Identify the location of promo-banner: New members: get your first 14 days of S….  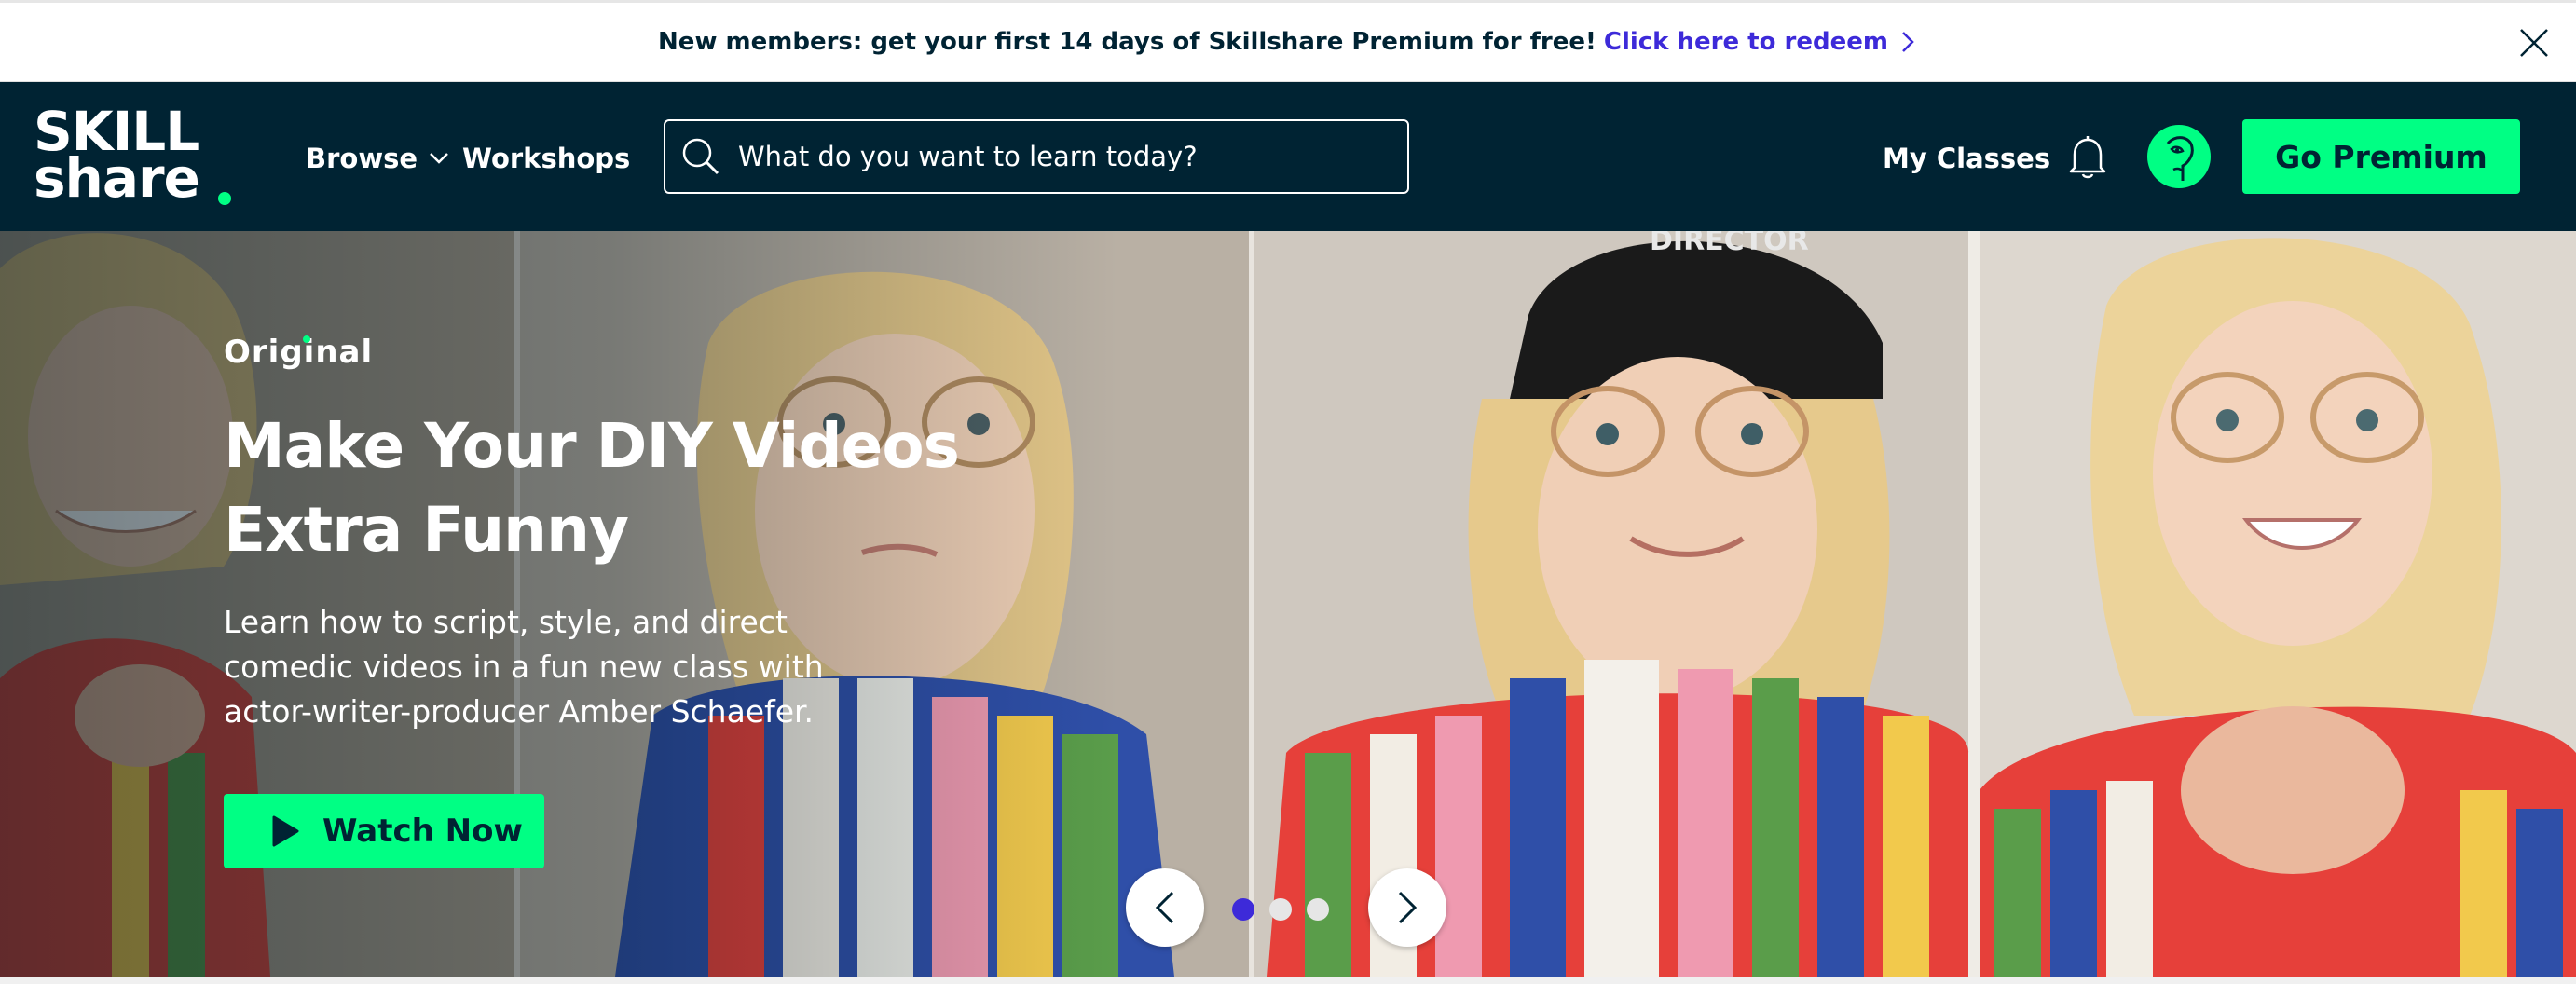
(1288, 41).